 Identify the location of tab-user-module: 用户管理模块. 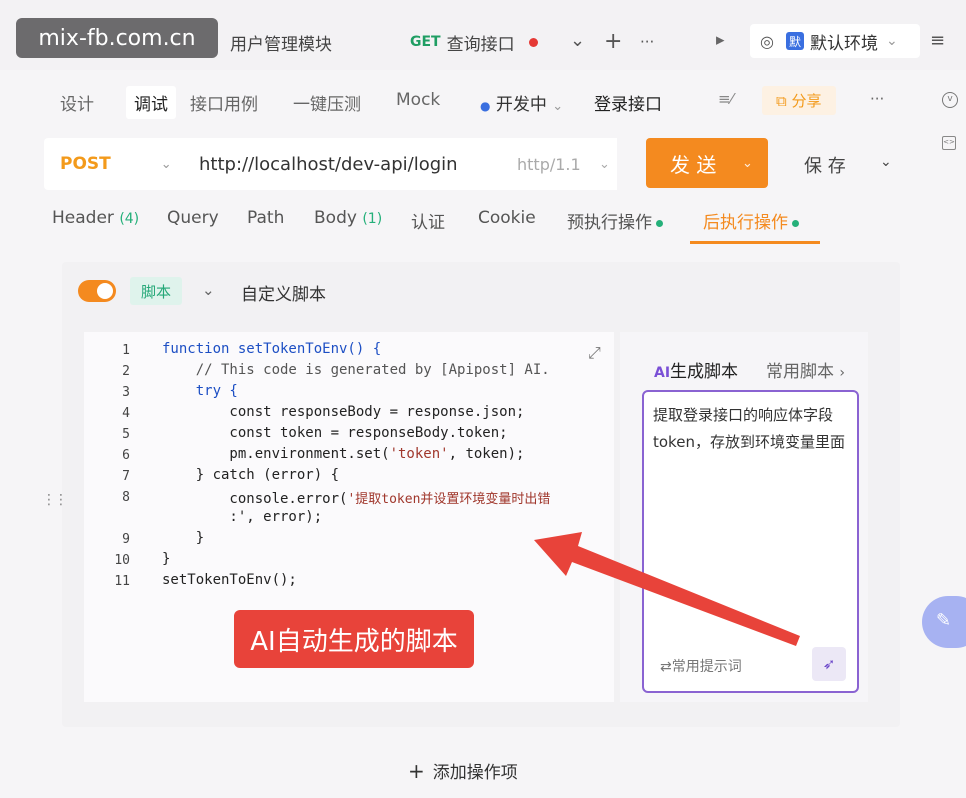
(281, 42).